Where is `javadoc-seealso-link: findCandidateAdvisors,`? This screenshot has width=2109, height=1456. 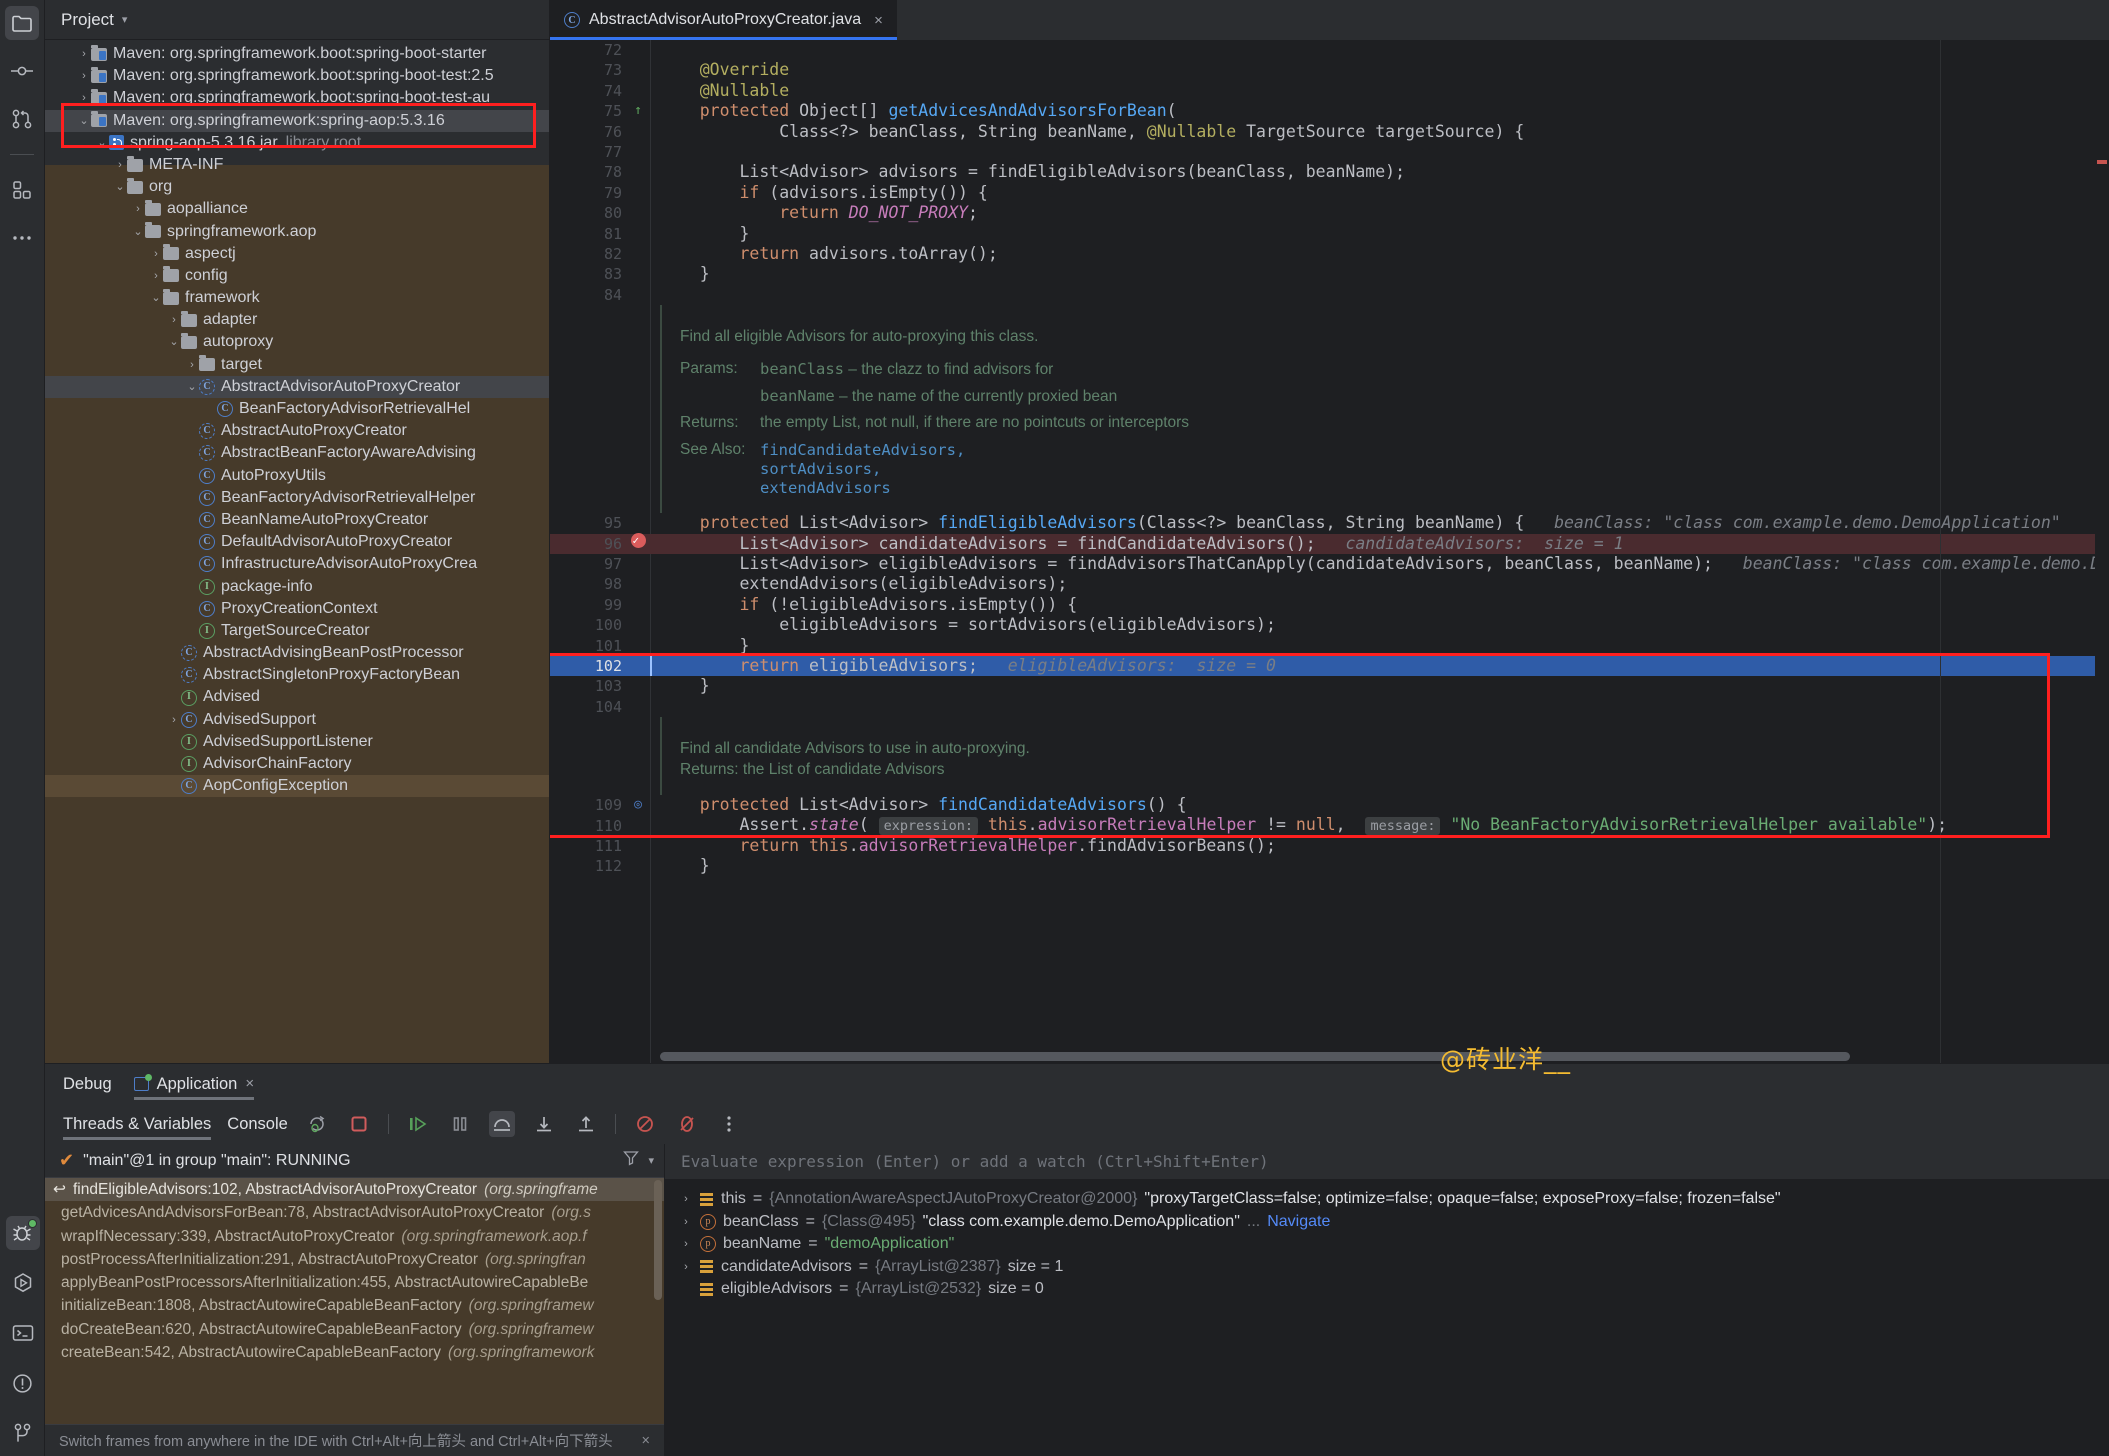 javadoc-seealso-link: findCandidateAdvisors, is located at coordinates (862, 450).